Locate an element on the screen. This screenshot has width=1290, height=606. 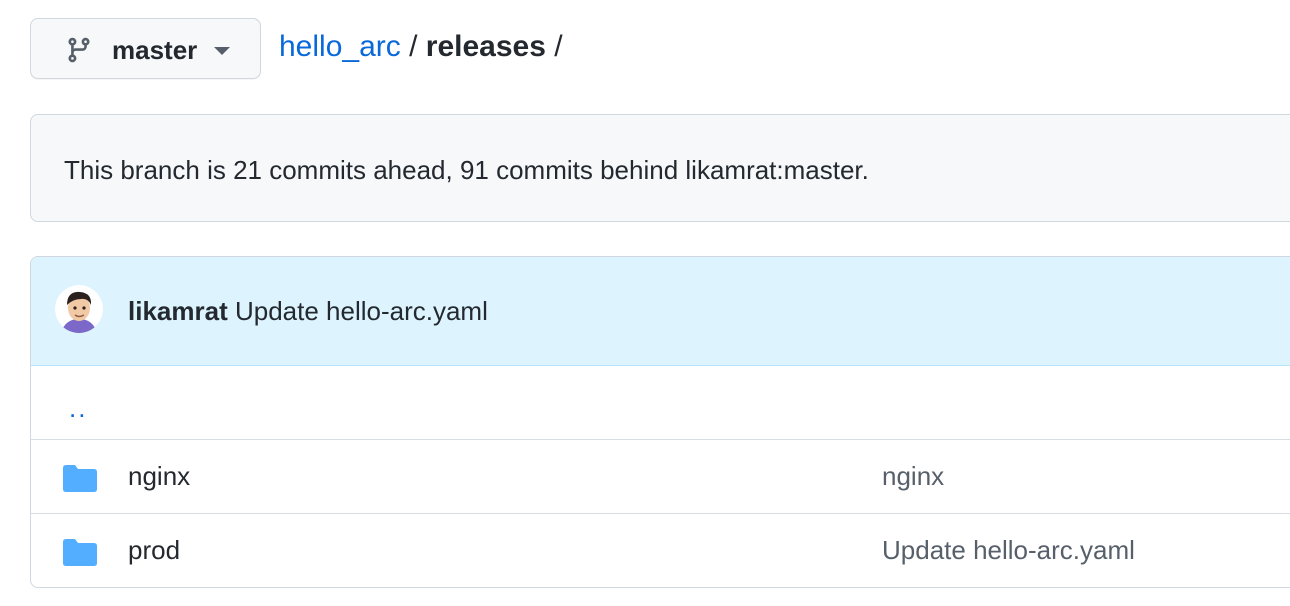
branch-name: master is located at coordinates (155, 50).